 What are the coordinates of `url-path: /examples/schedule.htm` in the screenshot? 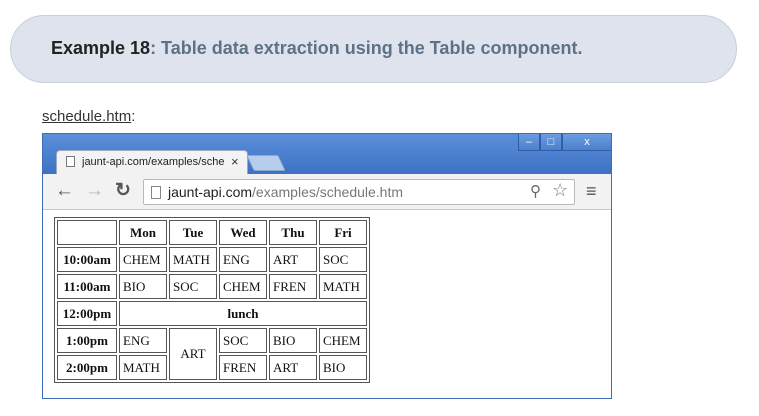 It's located at (328, 192).